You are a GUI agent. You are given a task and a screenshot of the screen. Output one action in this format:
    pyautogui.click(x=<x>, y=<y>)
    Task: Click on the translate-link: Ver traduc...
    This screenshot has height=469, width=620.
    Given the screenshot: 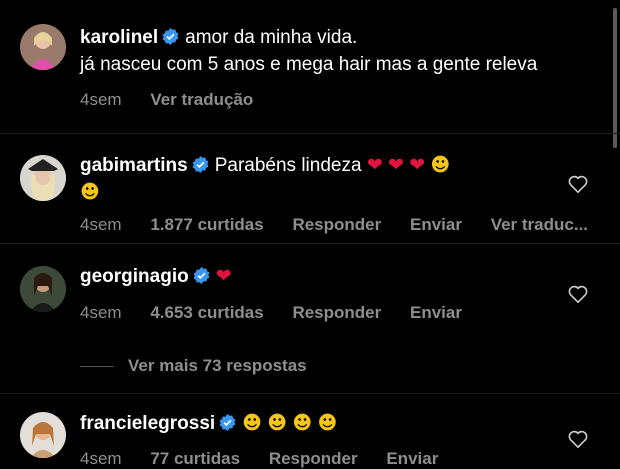 What is the action you would take?
    pyautogui.click(x=539, y=224)
    